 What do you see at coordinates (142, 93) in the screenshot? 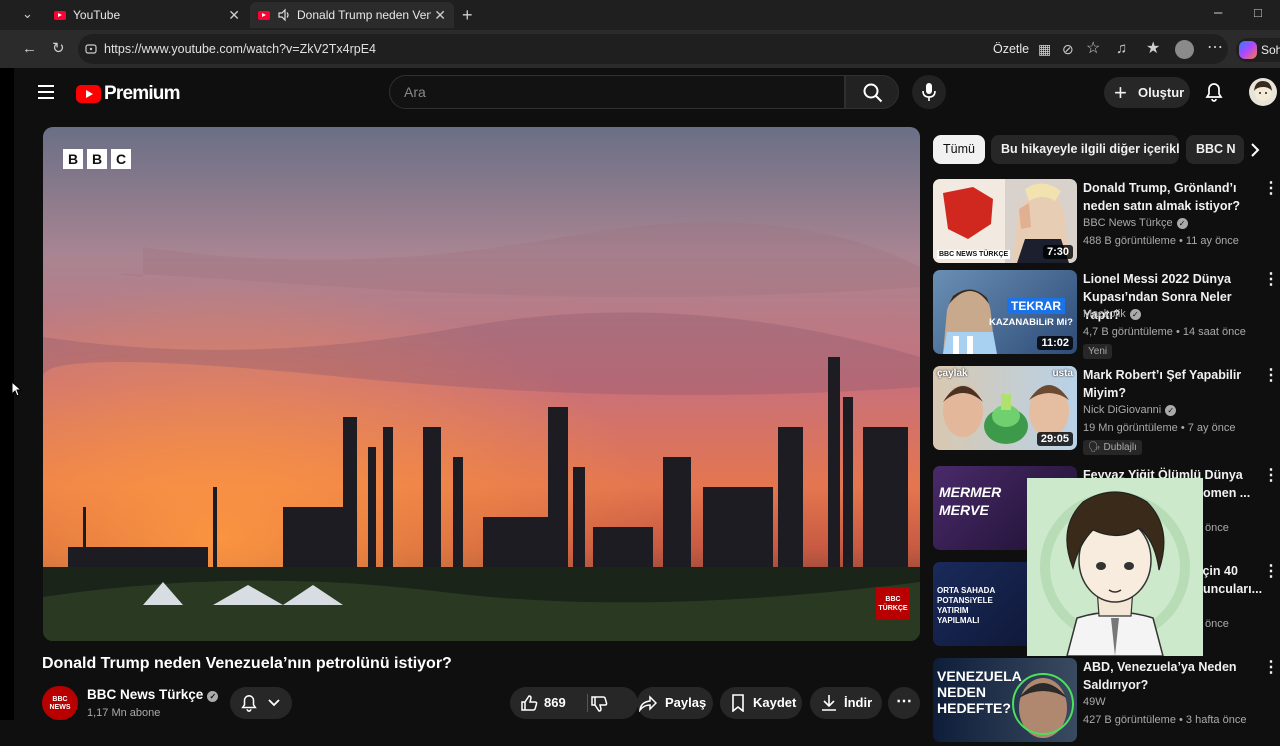
I see `logo-text: Premium` at bounding box center [142, 93].